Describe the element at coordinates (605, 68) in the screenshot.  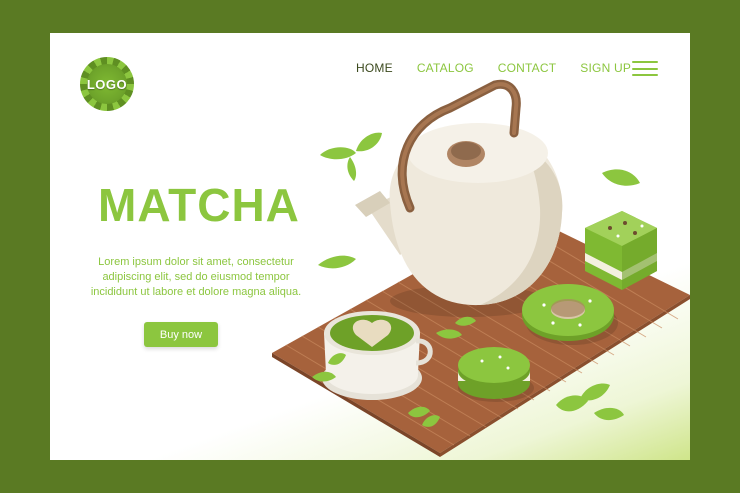
I see `nav-sign-up: SIGN UP` at that location.